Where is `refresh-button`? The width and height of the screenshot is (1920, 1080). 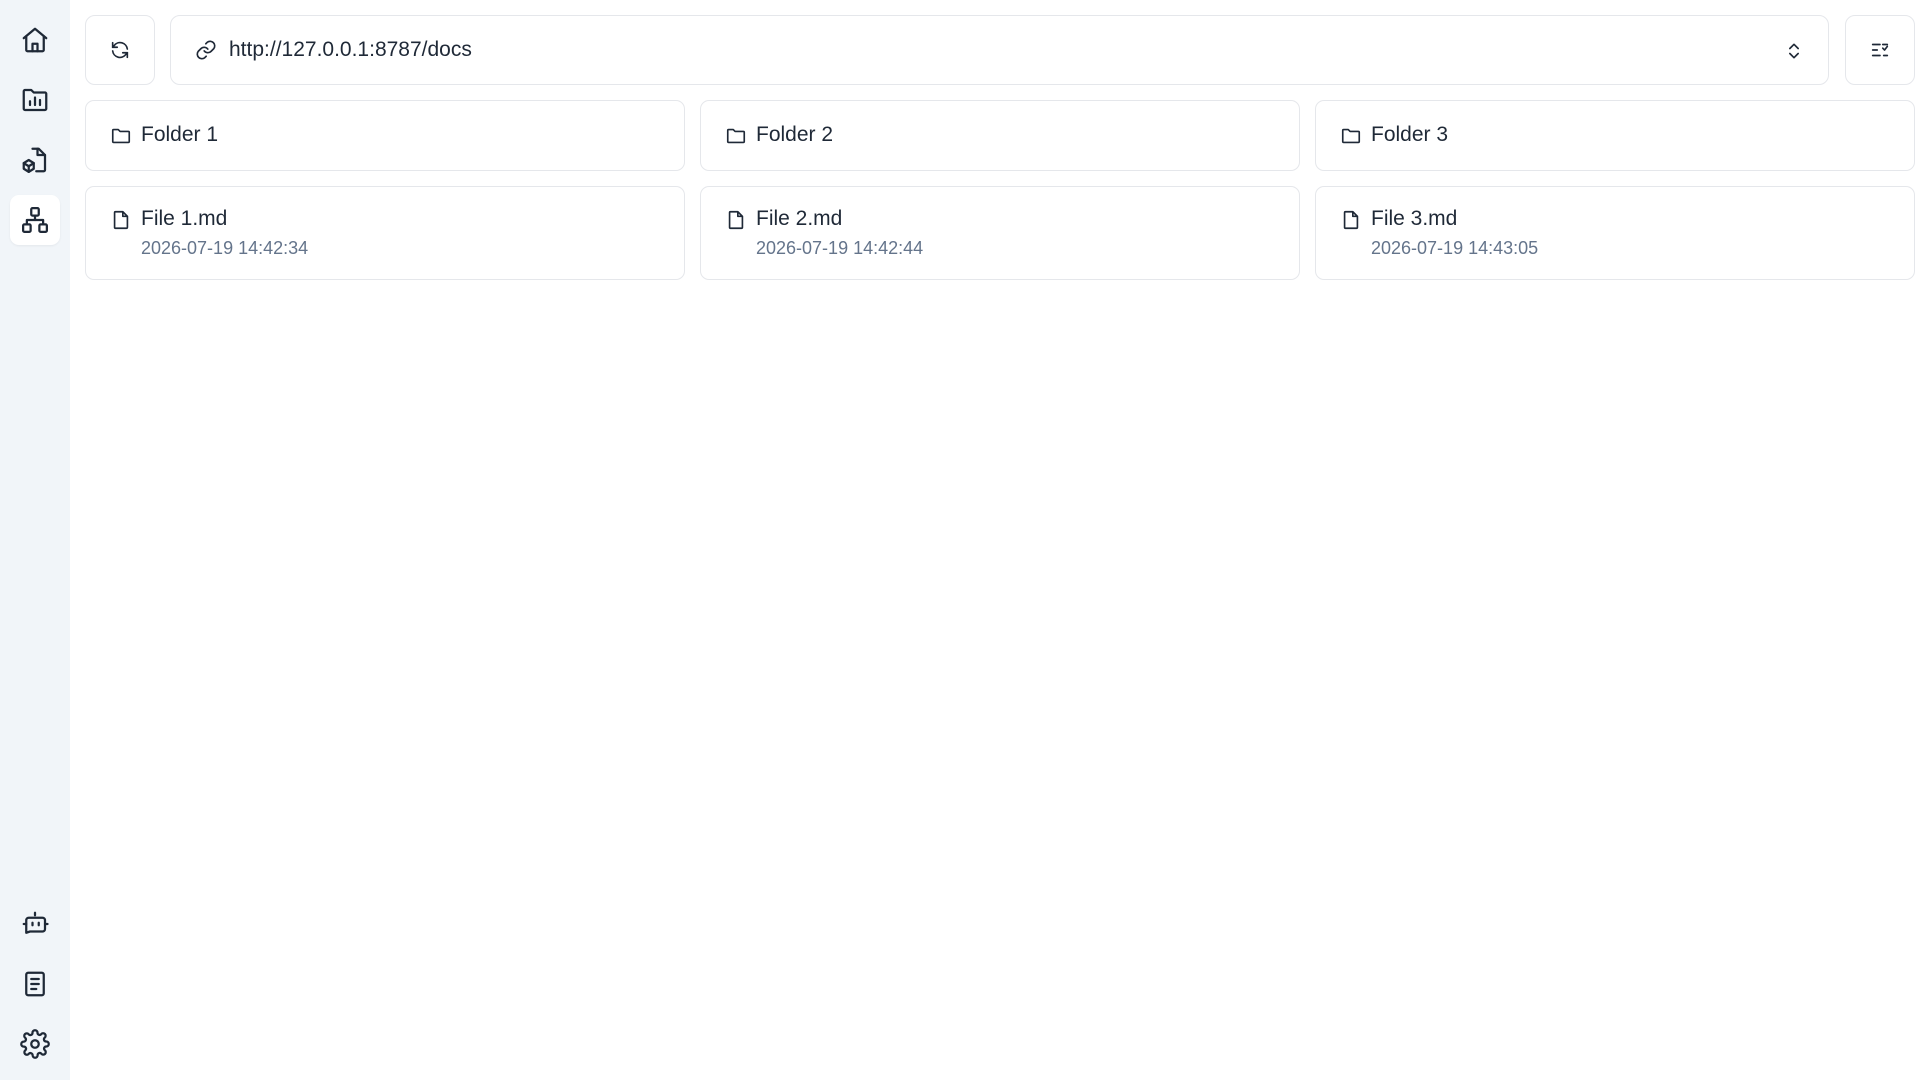 refresh-button is located at coordinates (120, 50).